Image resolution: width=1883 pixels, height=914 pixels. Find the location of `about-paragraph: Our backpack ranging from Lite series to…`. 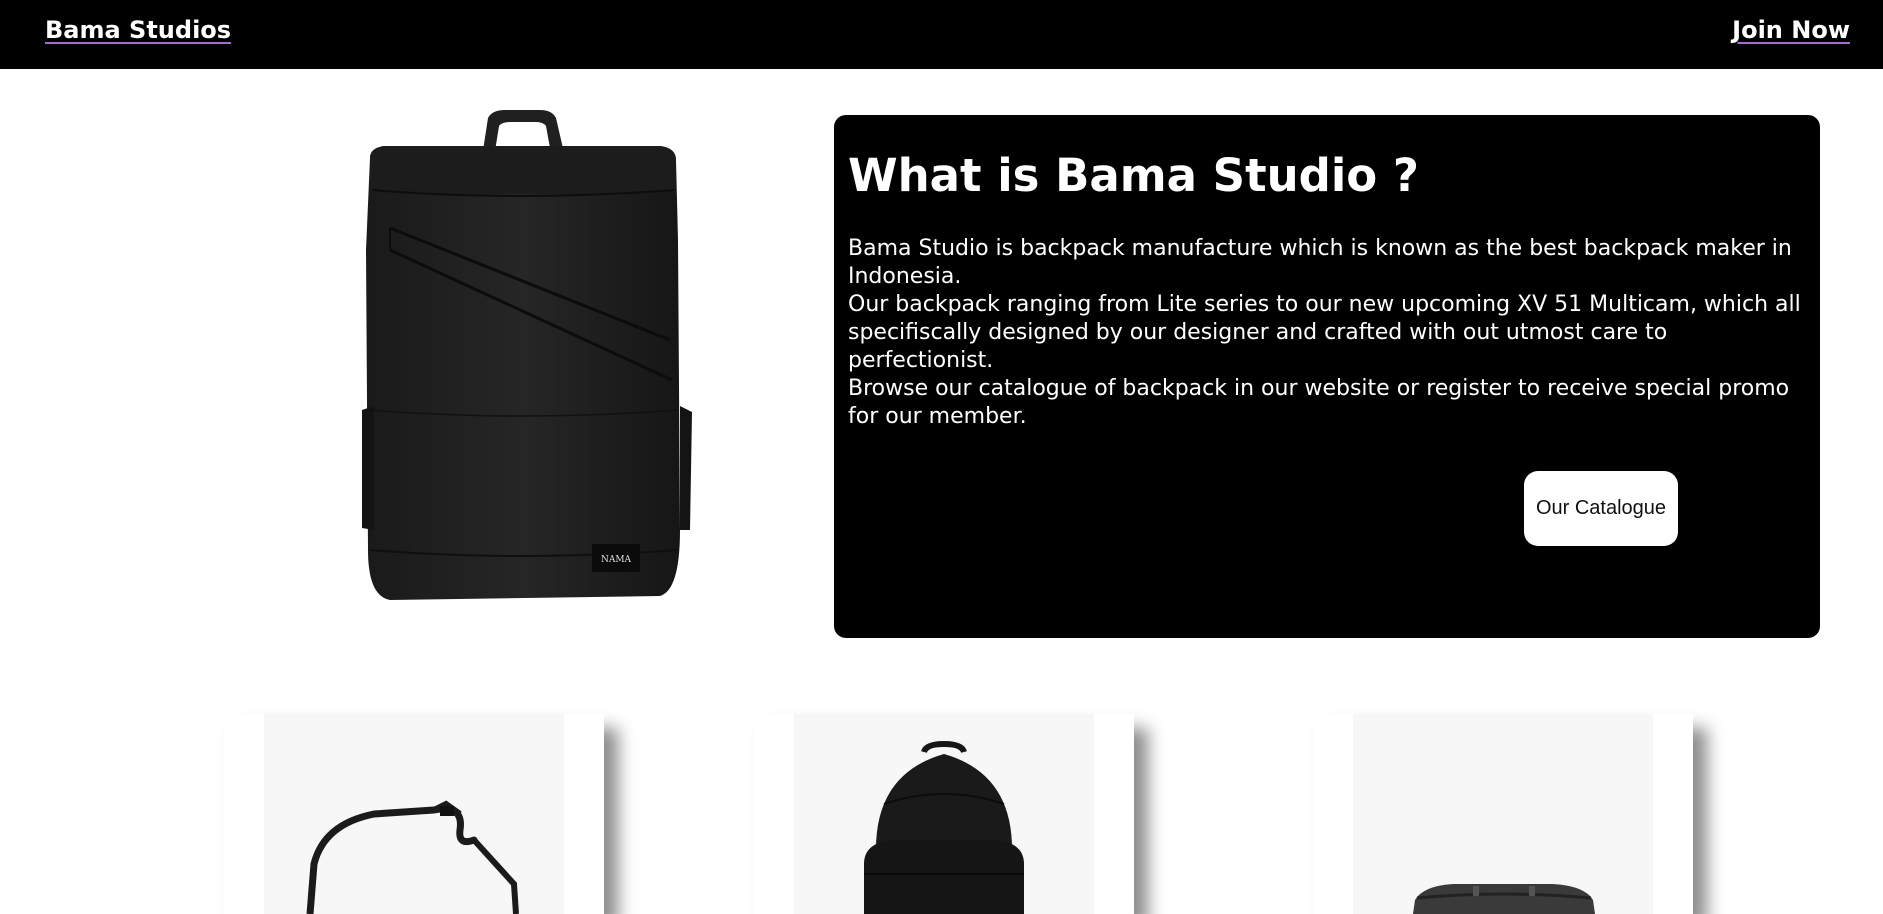

about-paragraph: Our backpack ranging from Lite series to… is located at coordinates (1324, 332).